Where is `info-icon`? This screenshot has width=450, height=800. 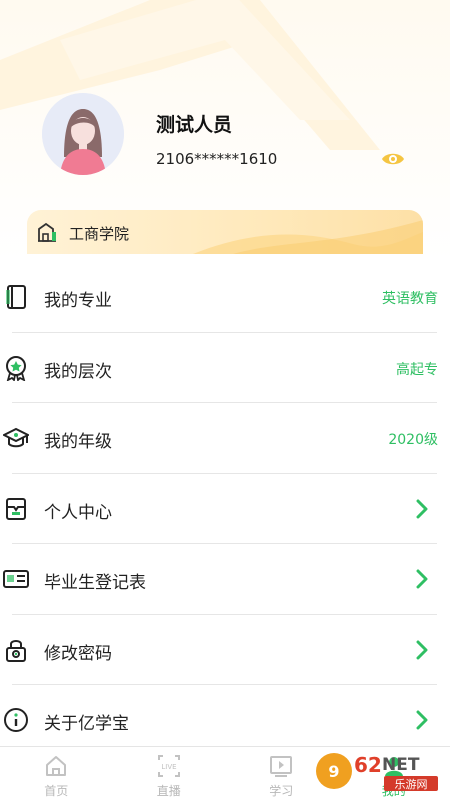 info-icon is located at coordinates (16, 720).